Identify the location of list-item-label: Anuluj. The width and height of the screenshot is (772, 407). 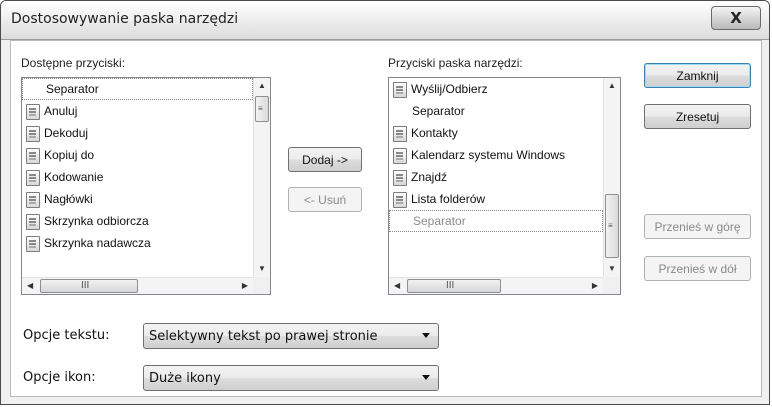
(61, 111).